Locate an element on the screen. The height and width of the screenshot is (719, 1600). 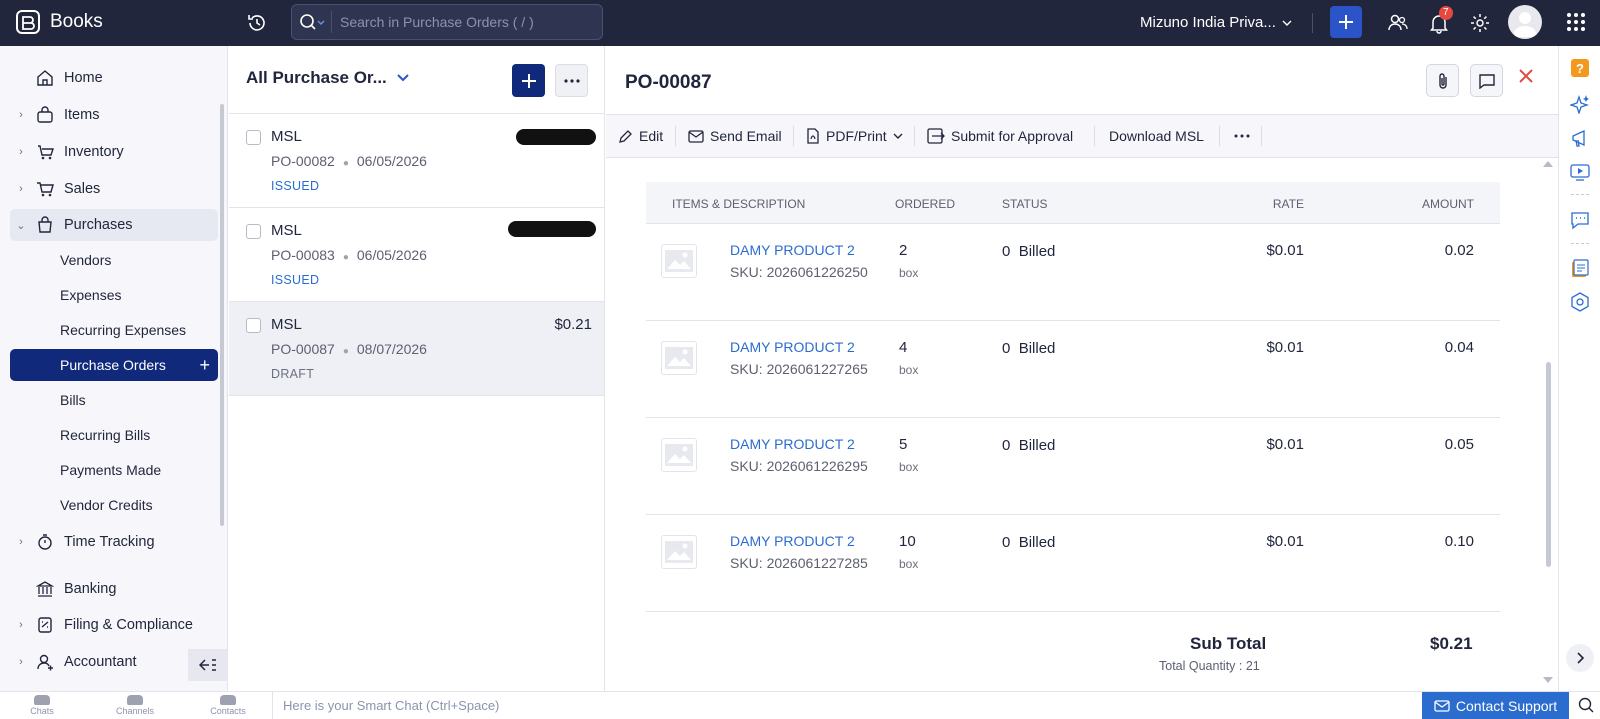
avatar is located at coordinates (1525, 22).